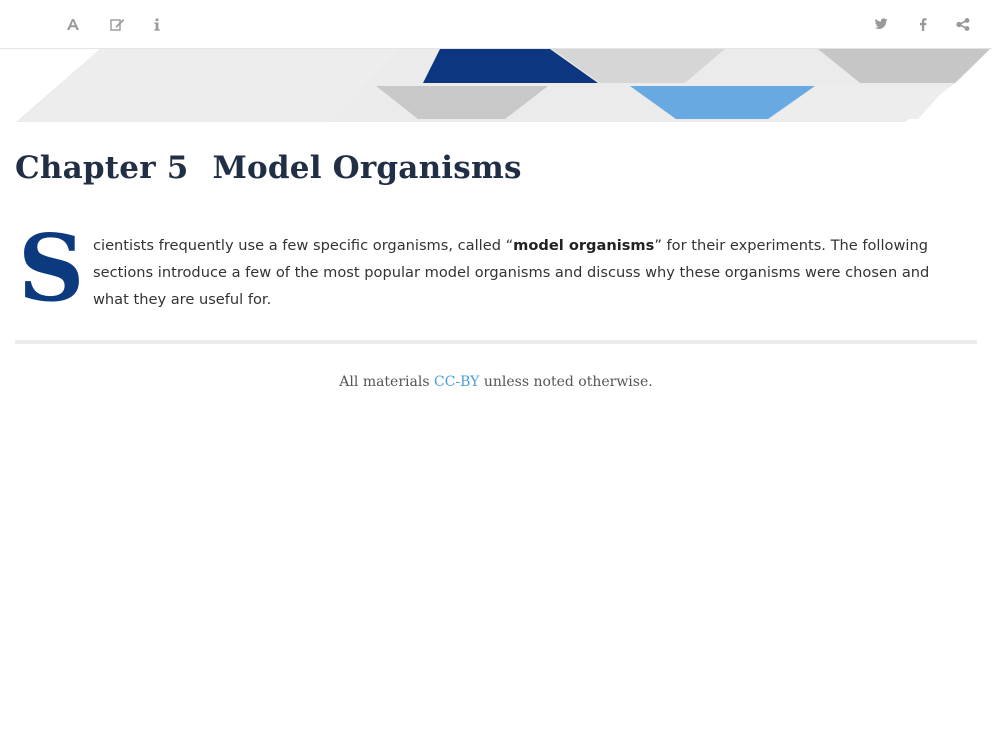 This screenshot has height=744, width=992. Describe the element at coordinates (367, 168) in the screenshot. I see `chapter-title: Model Organisms` at that location.